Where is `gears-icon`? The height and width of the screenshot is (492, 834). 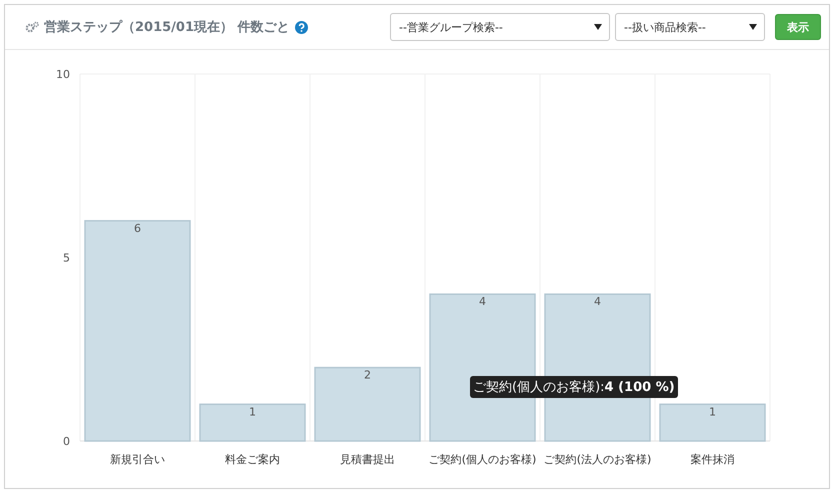
gears-icon is located at coordinates (32, 27).